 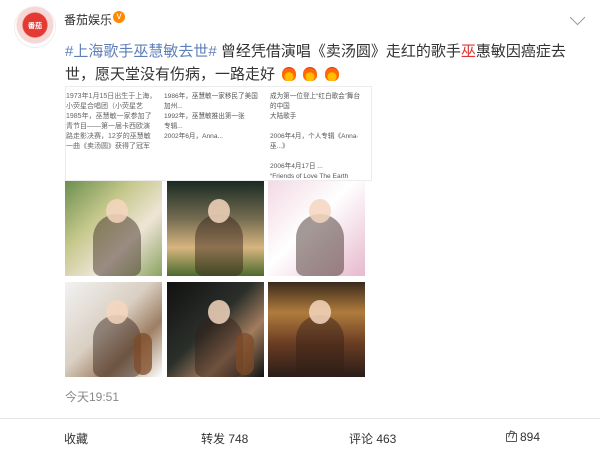 What do you see at coordinates (300, 24) in the screenshot?
I see `post-header: 番茄 番茄娱乐 v` at bounding box center [300, 24].